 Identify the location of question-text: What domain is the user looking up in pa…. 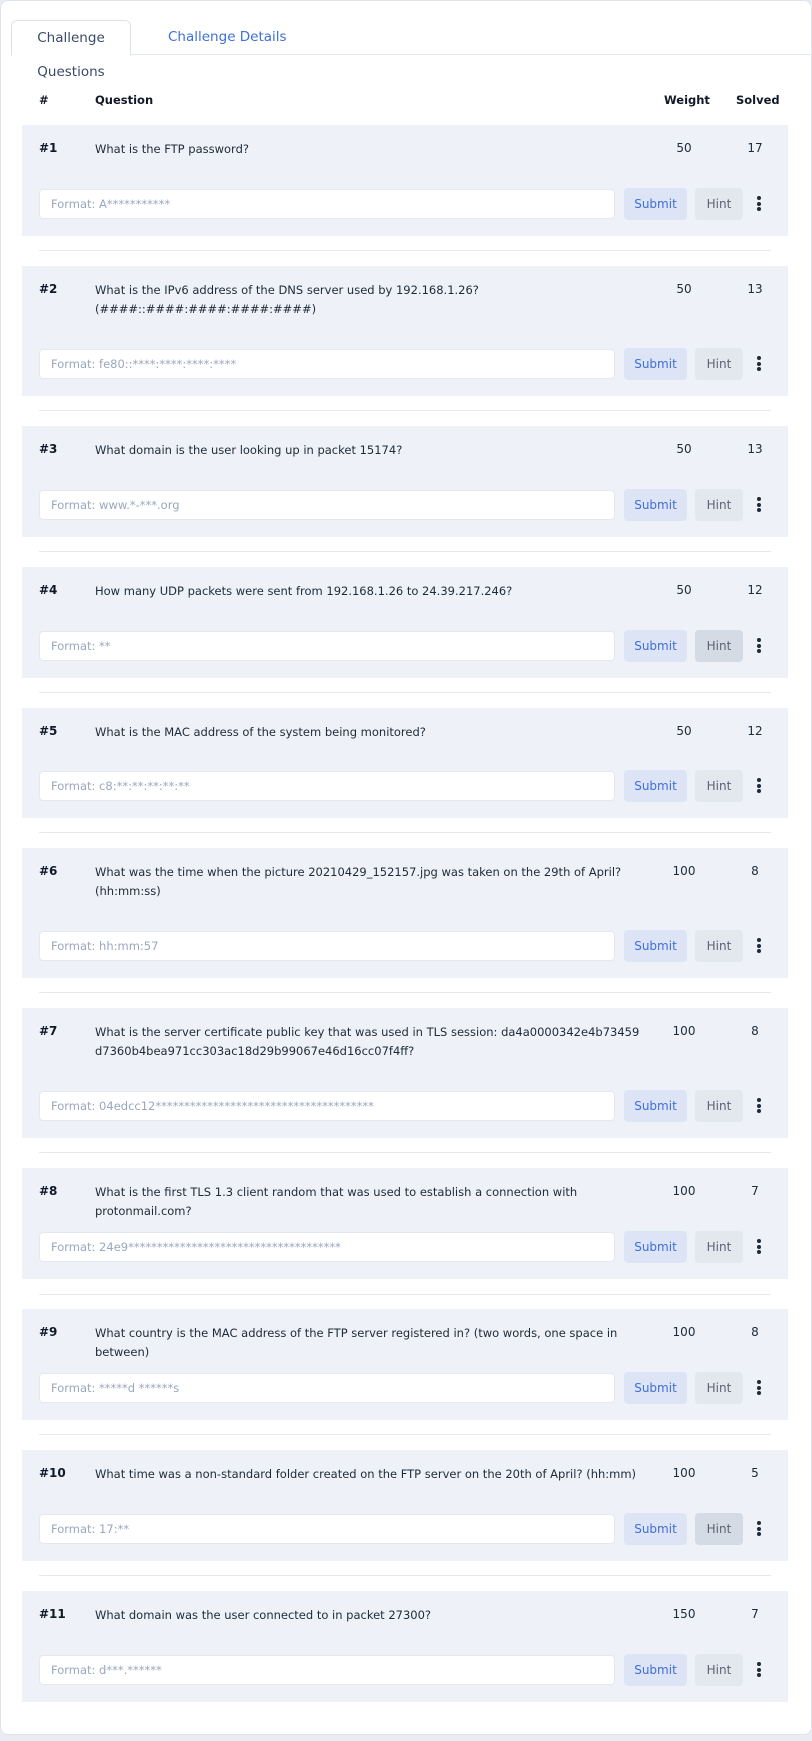
(249, 450).